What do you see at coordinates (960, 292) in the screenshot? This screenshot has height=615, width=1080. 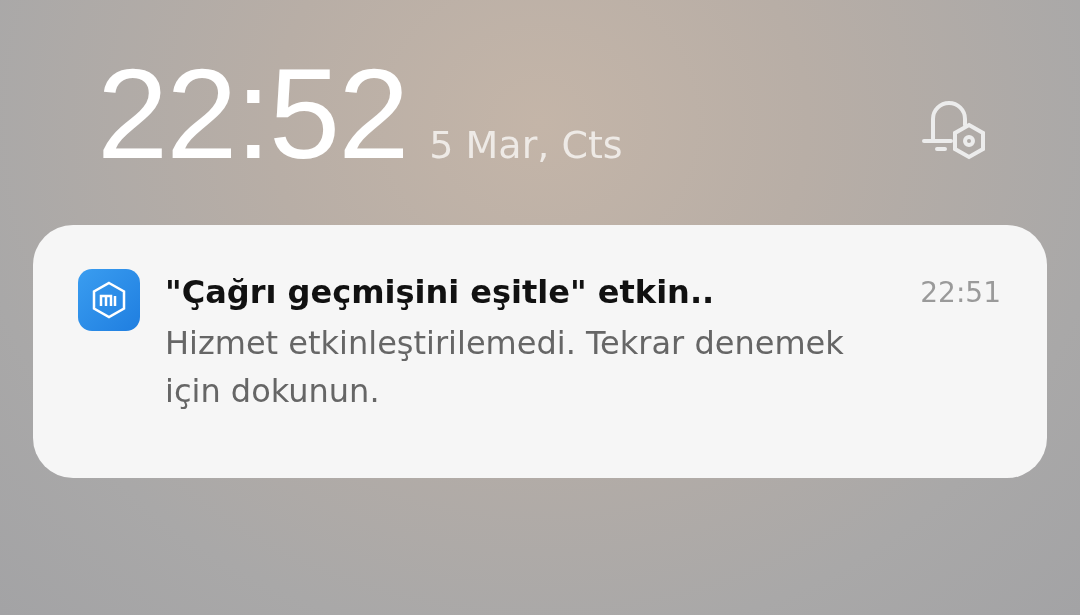 I see `notification-time: 22:51` at bounding box center [960, 292].